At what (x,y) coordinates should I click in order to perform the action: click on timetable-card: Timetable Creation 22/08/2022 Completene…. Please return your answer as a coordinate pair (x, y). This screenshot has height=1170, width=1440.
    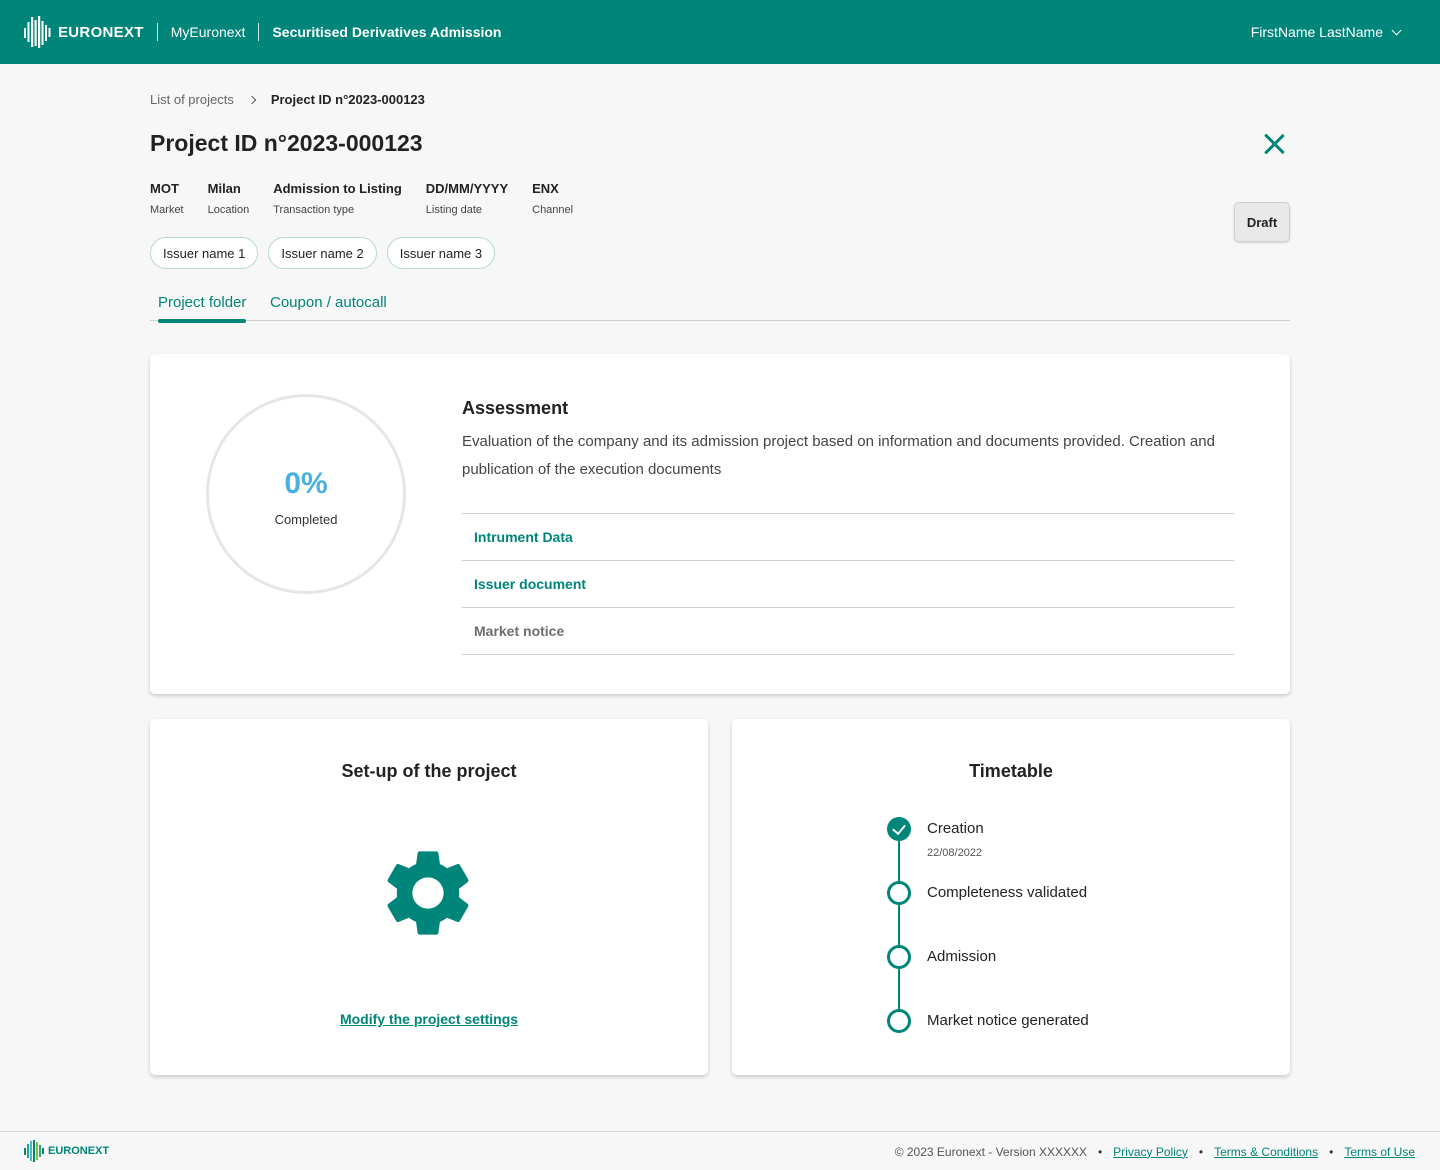
    Looking at the image, I should click on (1011, 897).